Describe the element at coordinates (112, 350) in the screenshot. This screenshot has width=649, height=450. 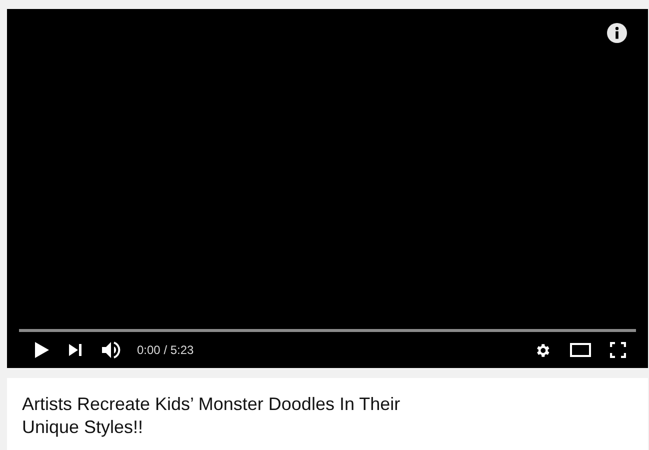
I see `volume-icon` at that location.